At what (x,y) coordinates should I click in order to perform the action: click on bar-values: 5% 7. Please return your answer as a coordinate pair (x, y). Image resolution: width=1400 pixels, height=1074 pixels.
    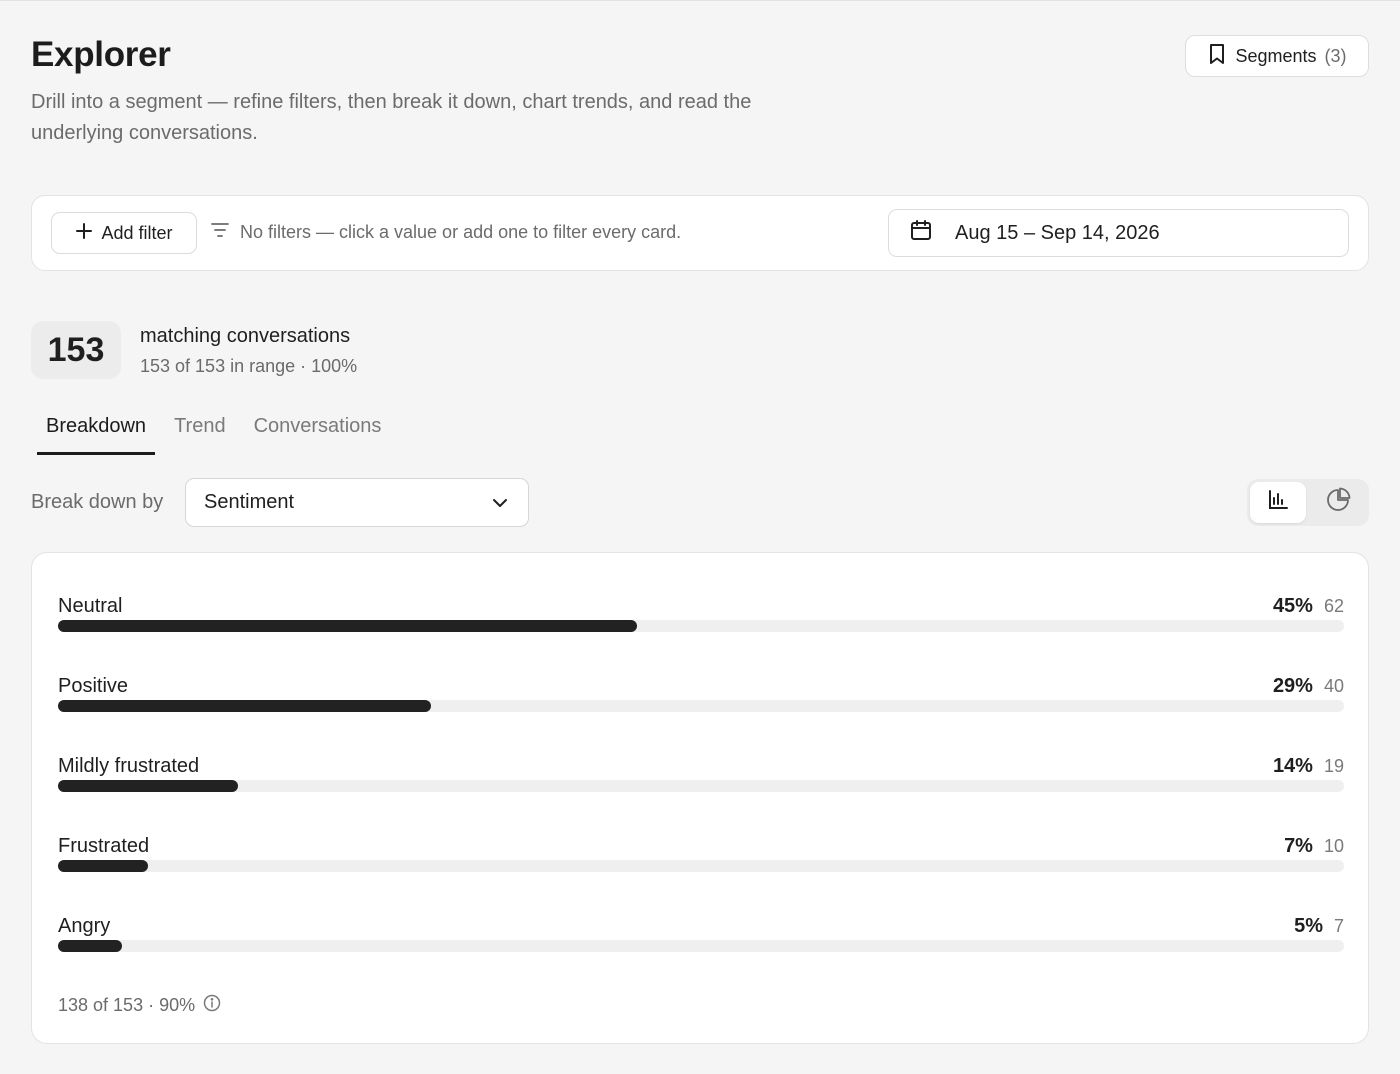
    Looking at the image, I should click on (1319, 926).